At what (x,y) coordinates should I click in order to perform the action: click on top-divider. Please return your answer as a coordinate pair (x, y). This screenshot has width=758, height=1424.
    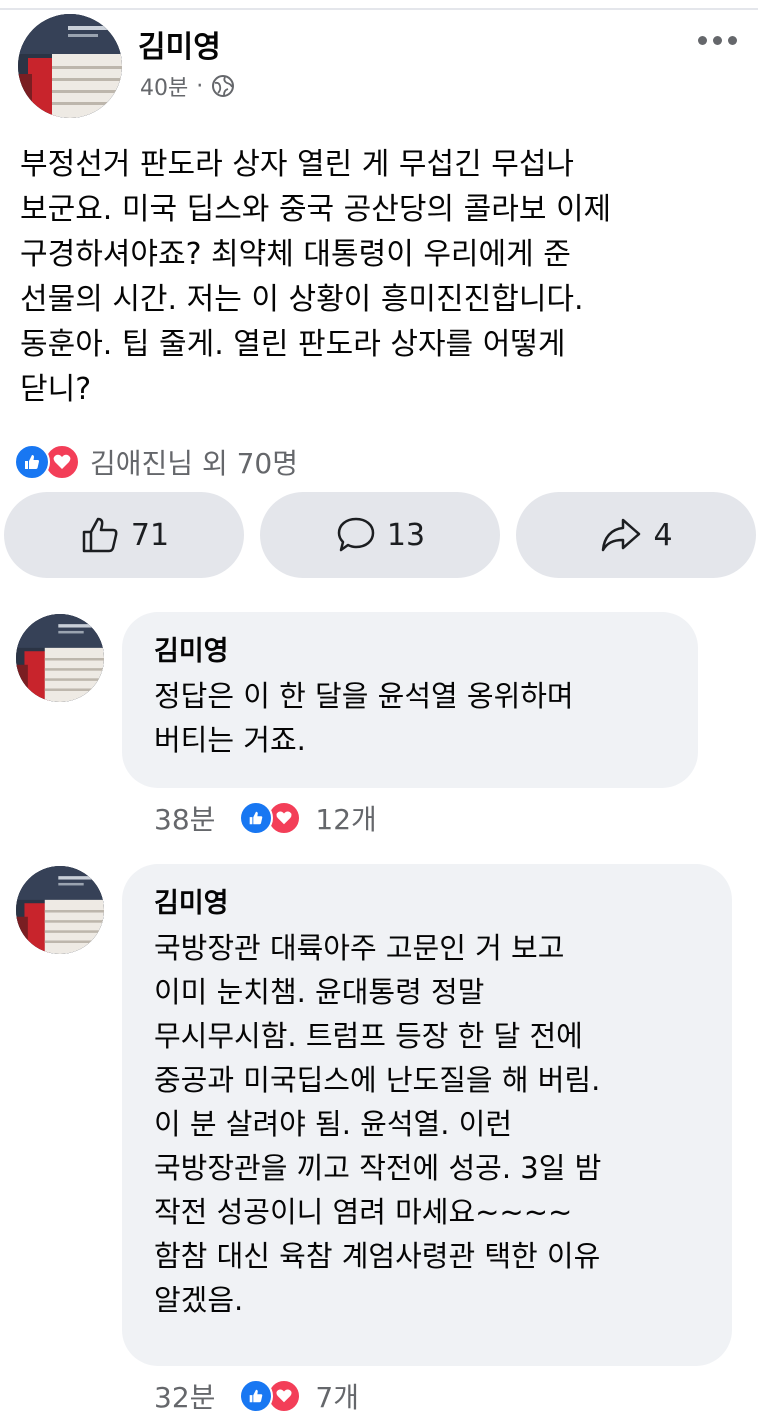
    Looking at the image, I should click on (379, 9).